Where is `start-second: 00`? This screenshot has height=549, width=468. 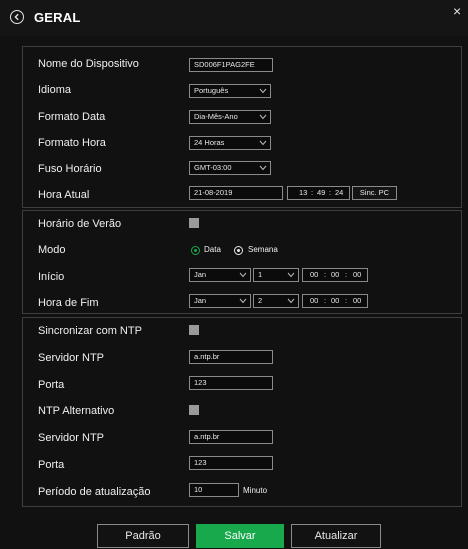
start-second: 00 is located at coordinates (357, 274).